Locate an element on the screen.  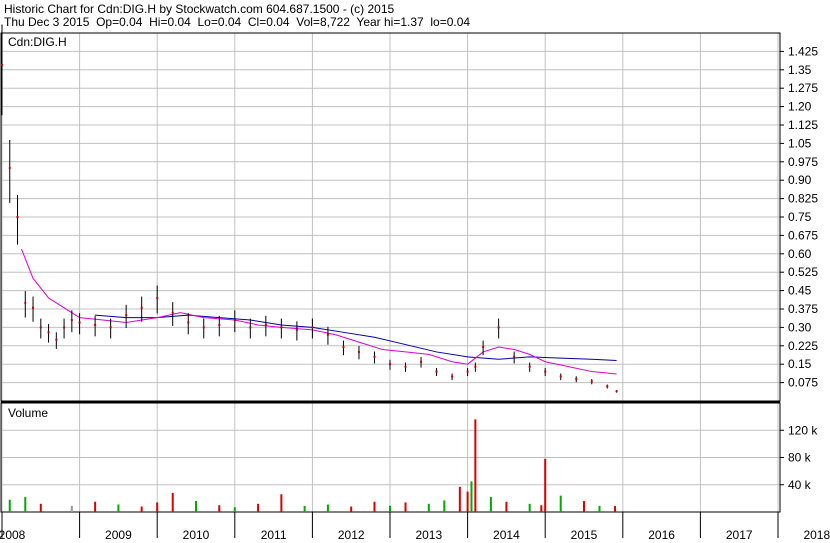
year-label: 2009 is located at coordinates (118, 535).